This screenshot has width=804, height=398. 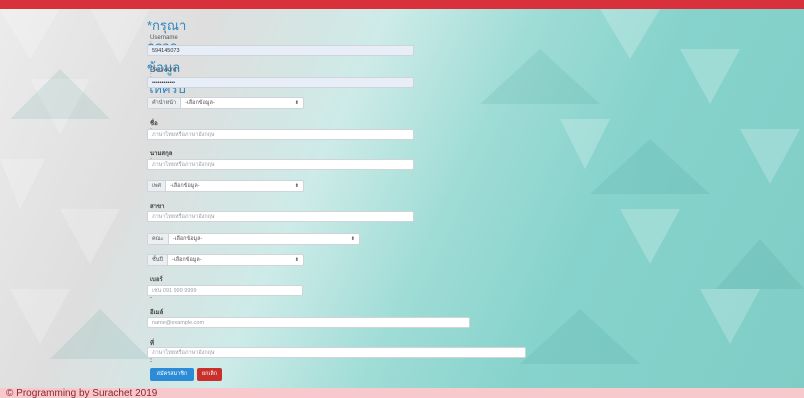 I want to click on password-field: ••••••••••••, so click(x=280, y=82).